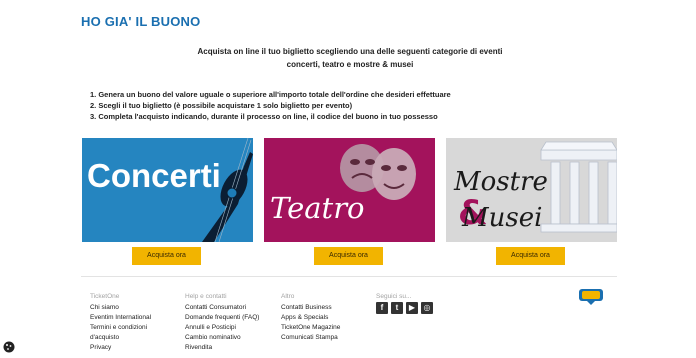  What do you see at coordinates (310, 328) in the screenshot?
I see `footer-link: TicketOne Magazine` at bounding box center [310, 328].